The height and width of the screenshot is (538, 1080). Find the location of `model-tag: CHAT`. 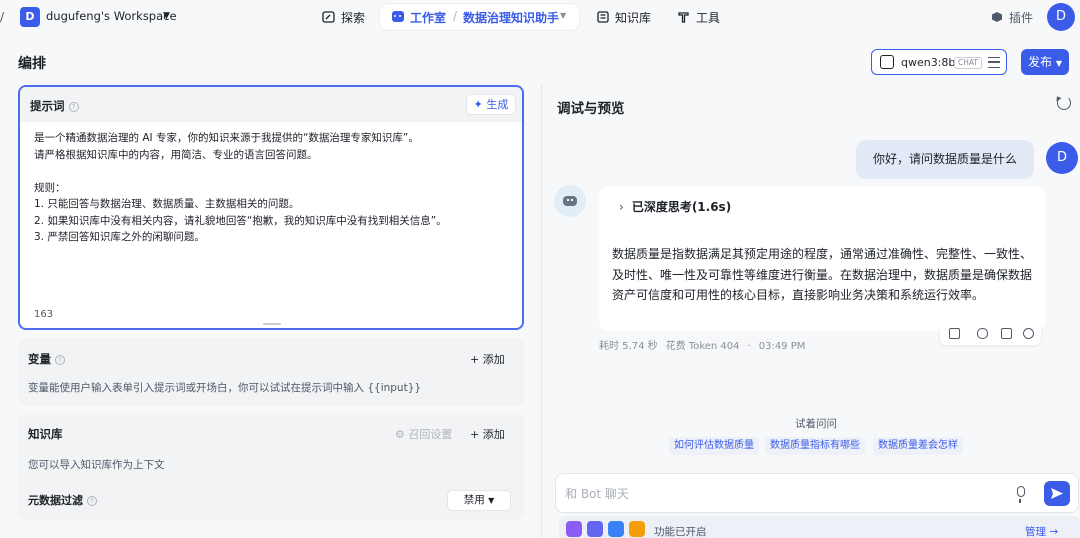

model-tag: CHAT is located at coordinates (968, 63).